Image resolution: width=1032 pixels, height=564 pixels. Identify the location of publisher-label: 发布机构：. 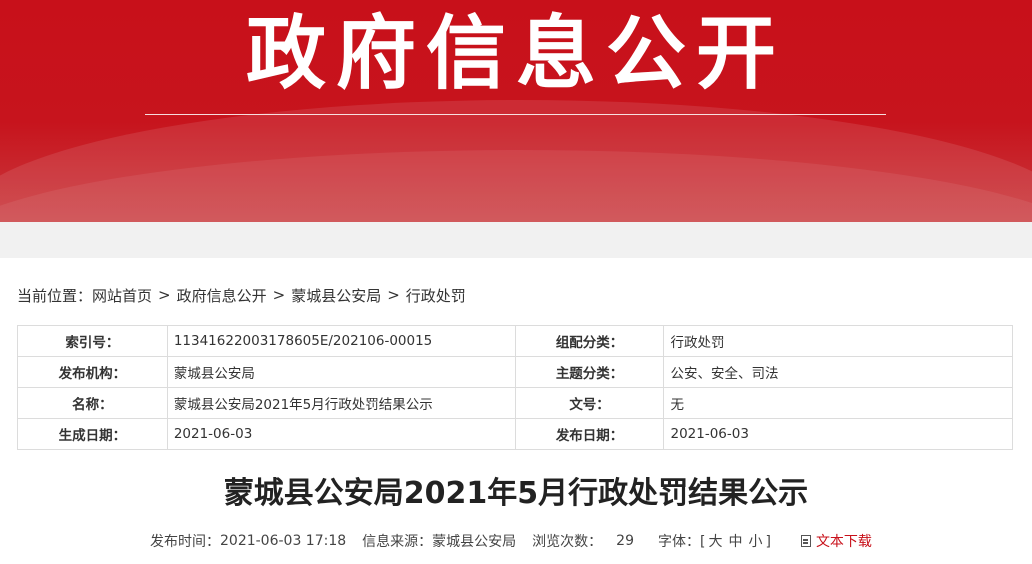
(92, 372).